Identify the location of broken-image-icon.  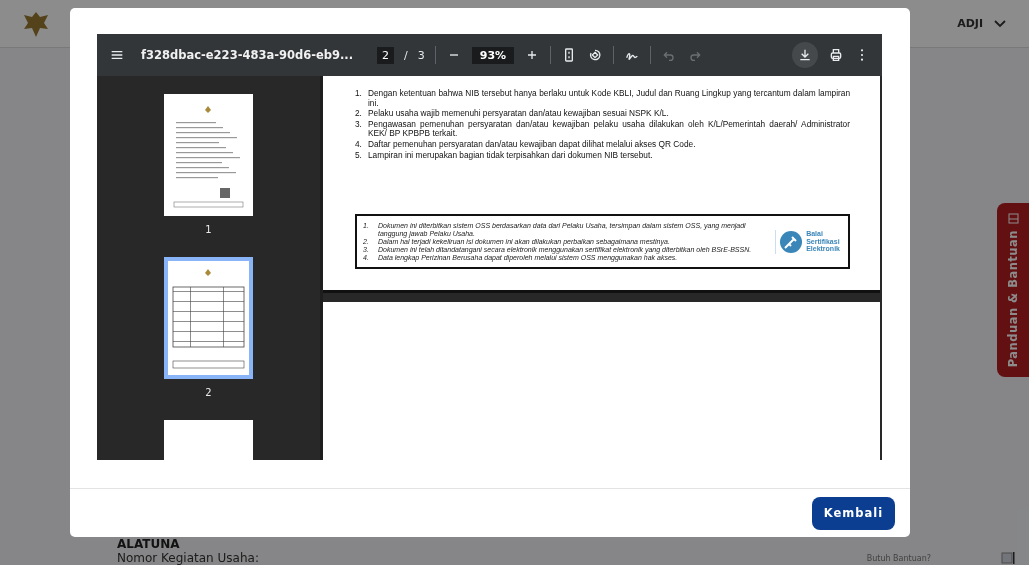
(1008, 558).